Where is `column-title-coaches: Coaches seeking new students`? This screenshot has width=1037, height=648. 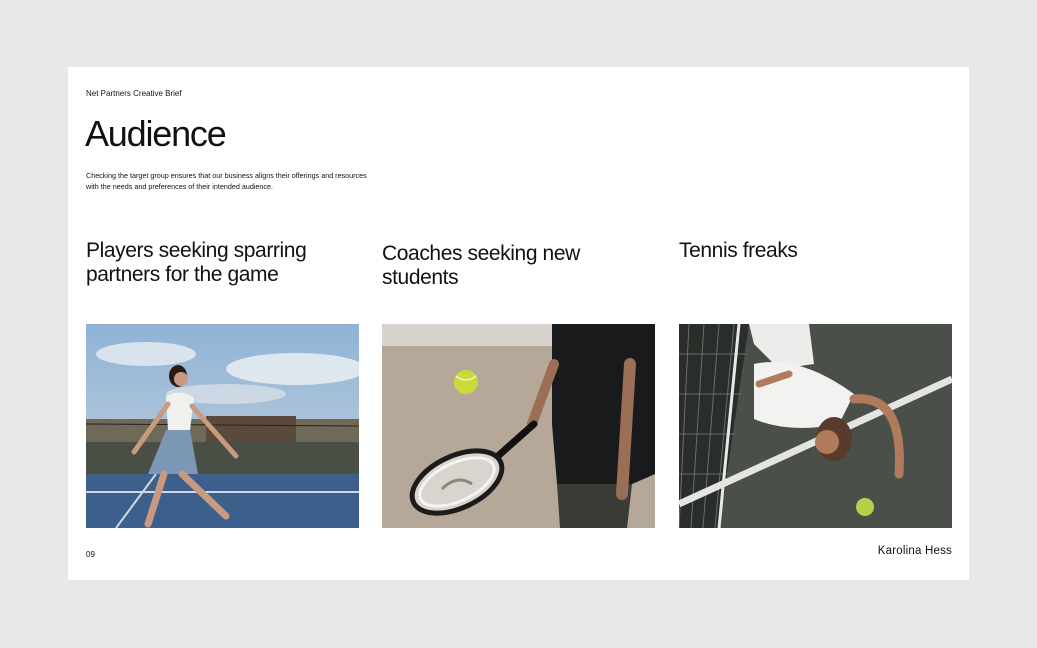
column-title-coaches: Coaches seeking new students is located at coordinates (481, 265).